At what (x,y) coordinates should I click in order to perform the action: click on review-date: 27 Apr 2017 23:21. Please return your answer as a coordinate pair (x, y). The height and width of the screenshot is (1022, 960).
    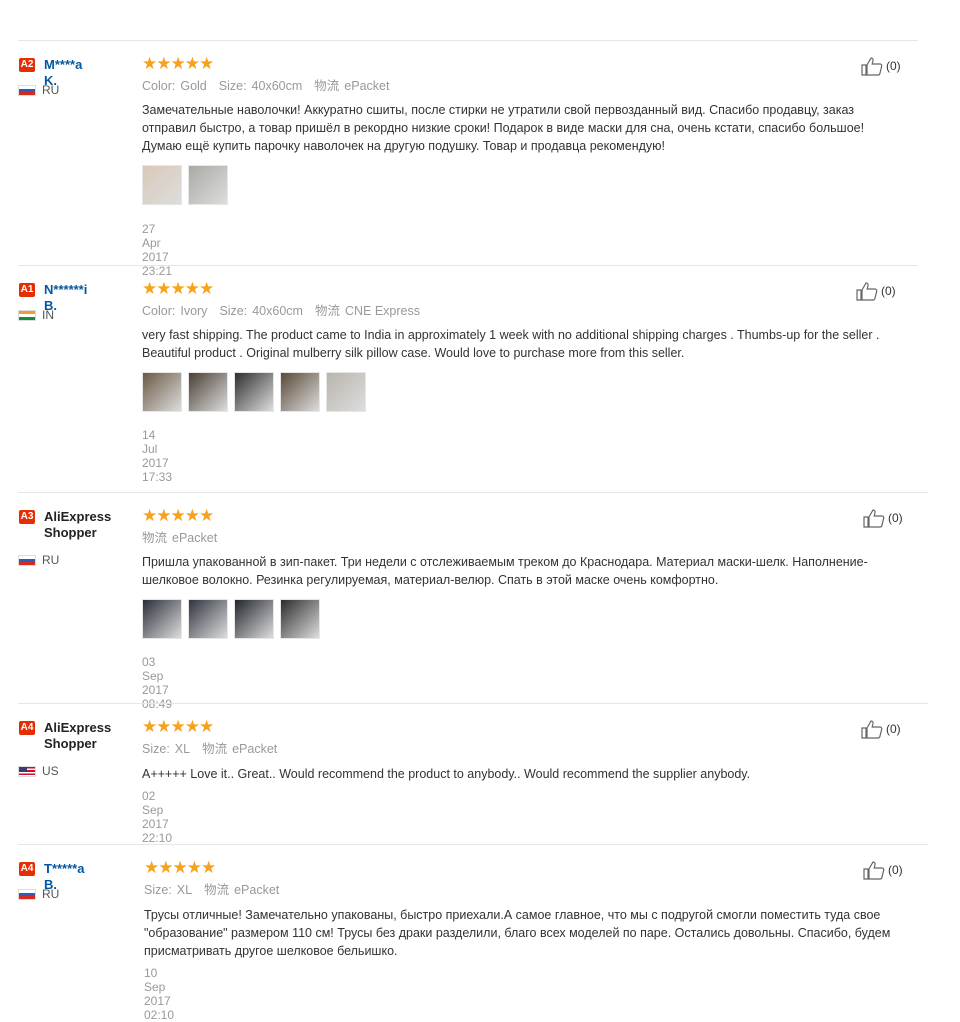
    Looking at the image, I should click on (157, 250).